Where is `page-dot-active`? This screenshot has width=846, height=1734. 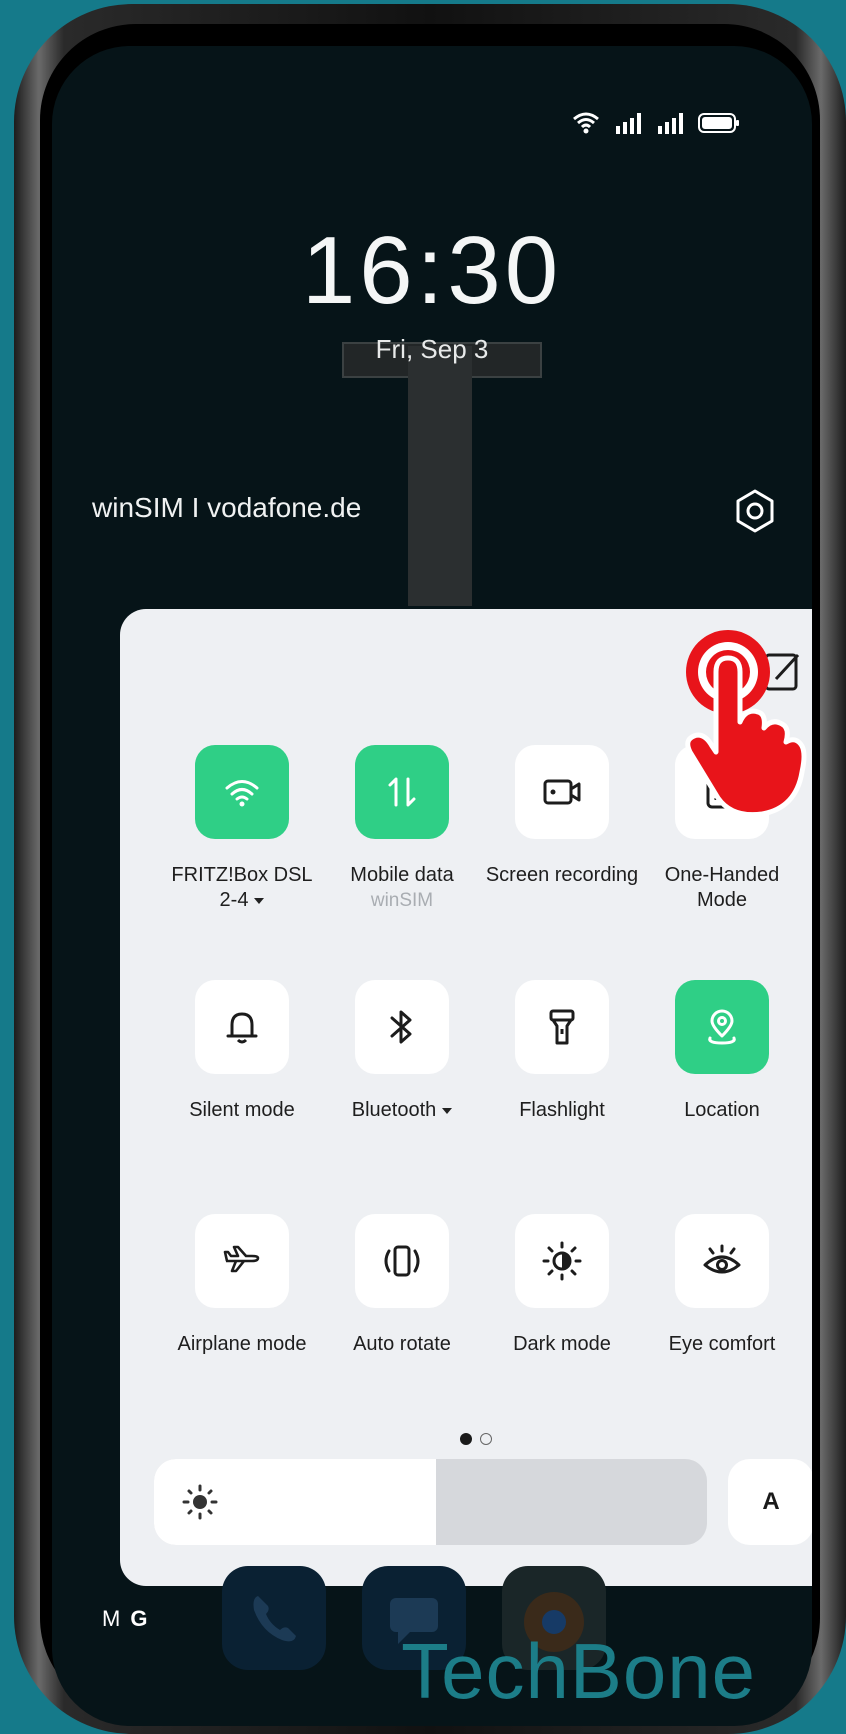
page-dot-active is located at coordinates (466, 1439).